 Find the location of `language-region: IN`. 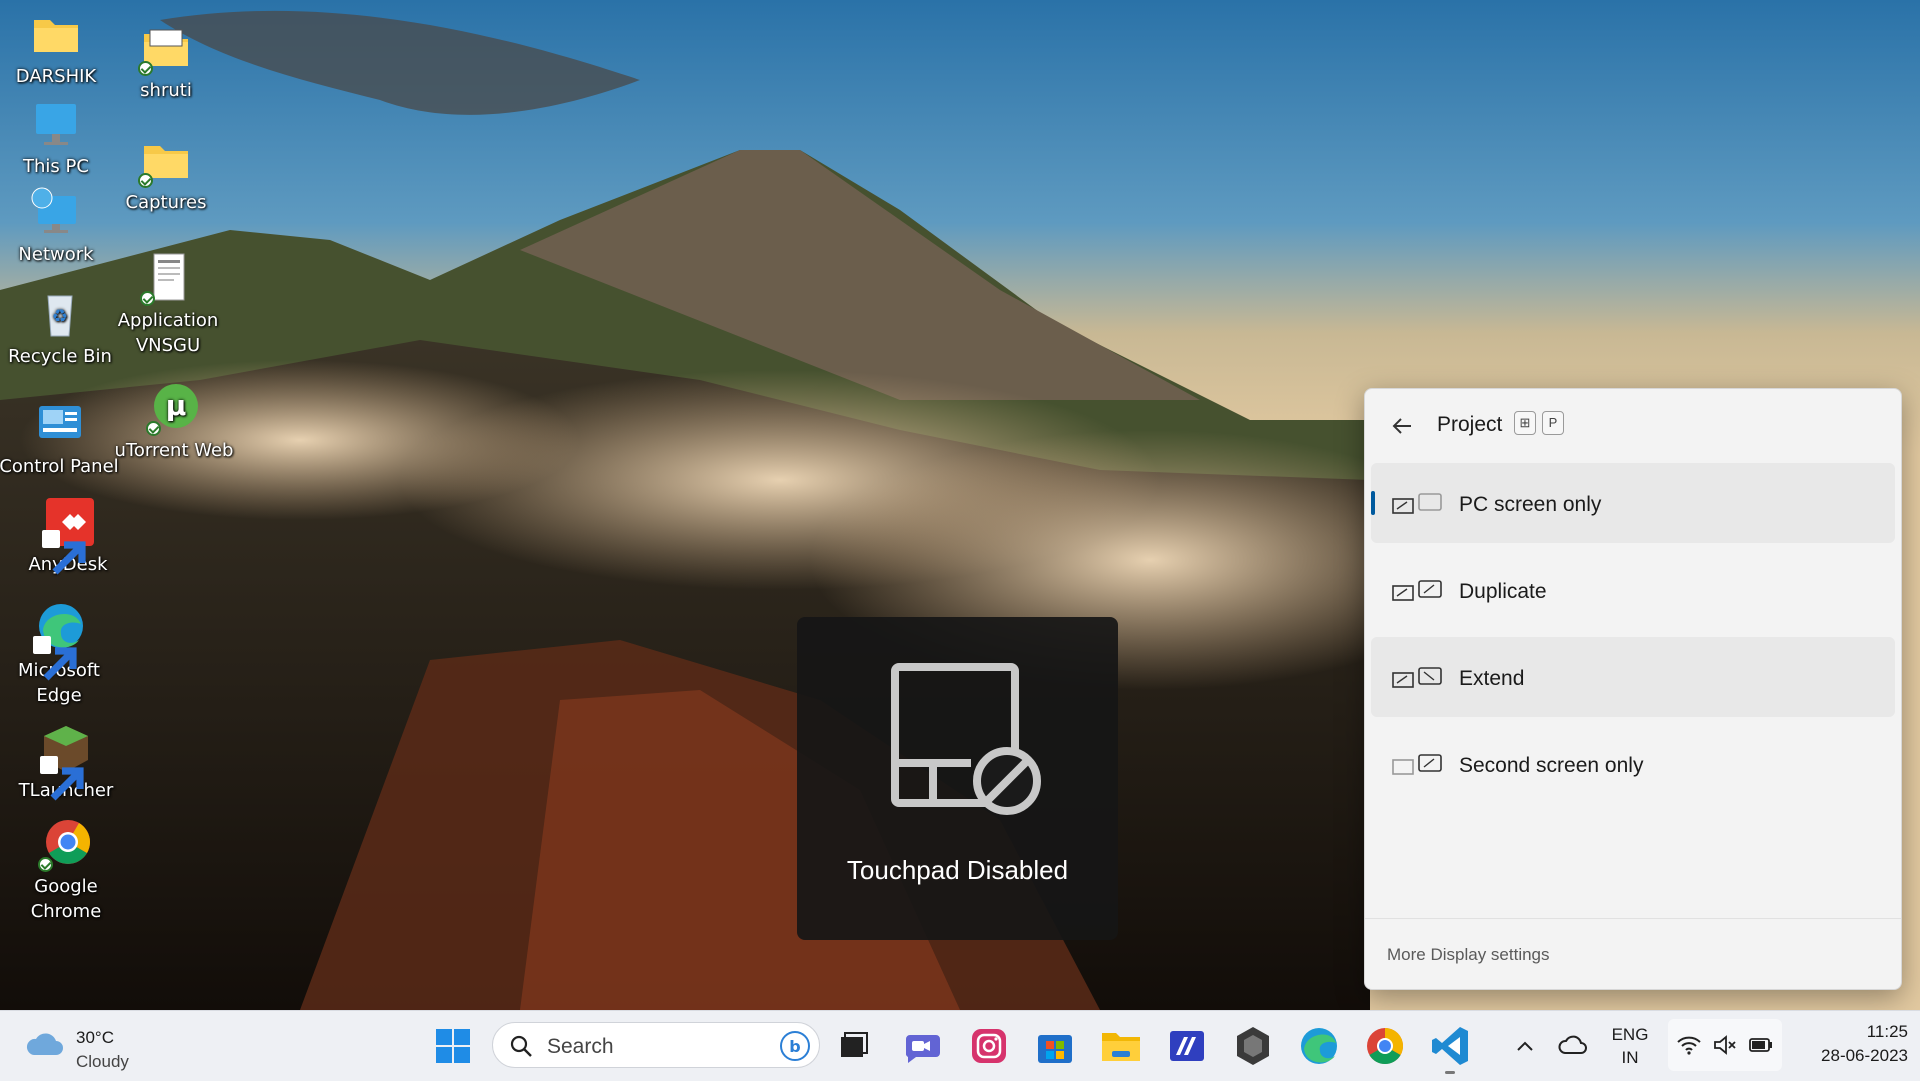

language-region: IN is located at coordinates (1630, 1057).